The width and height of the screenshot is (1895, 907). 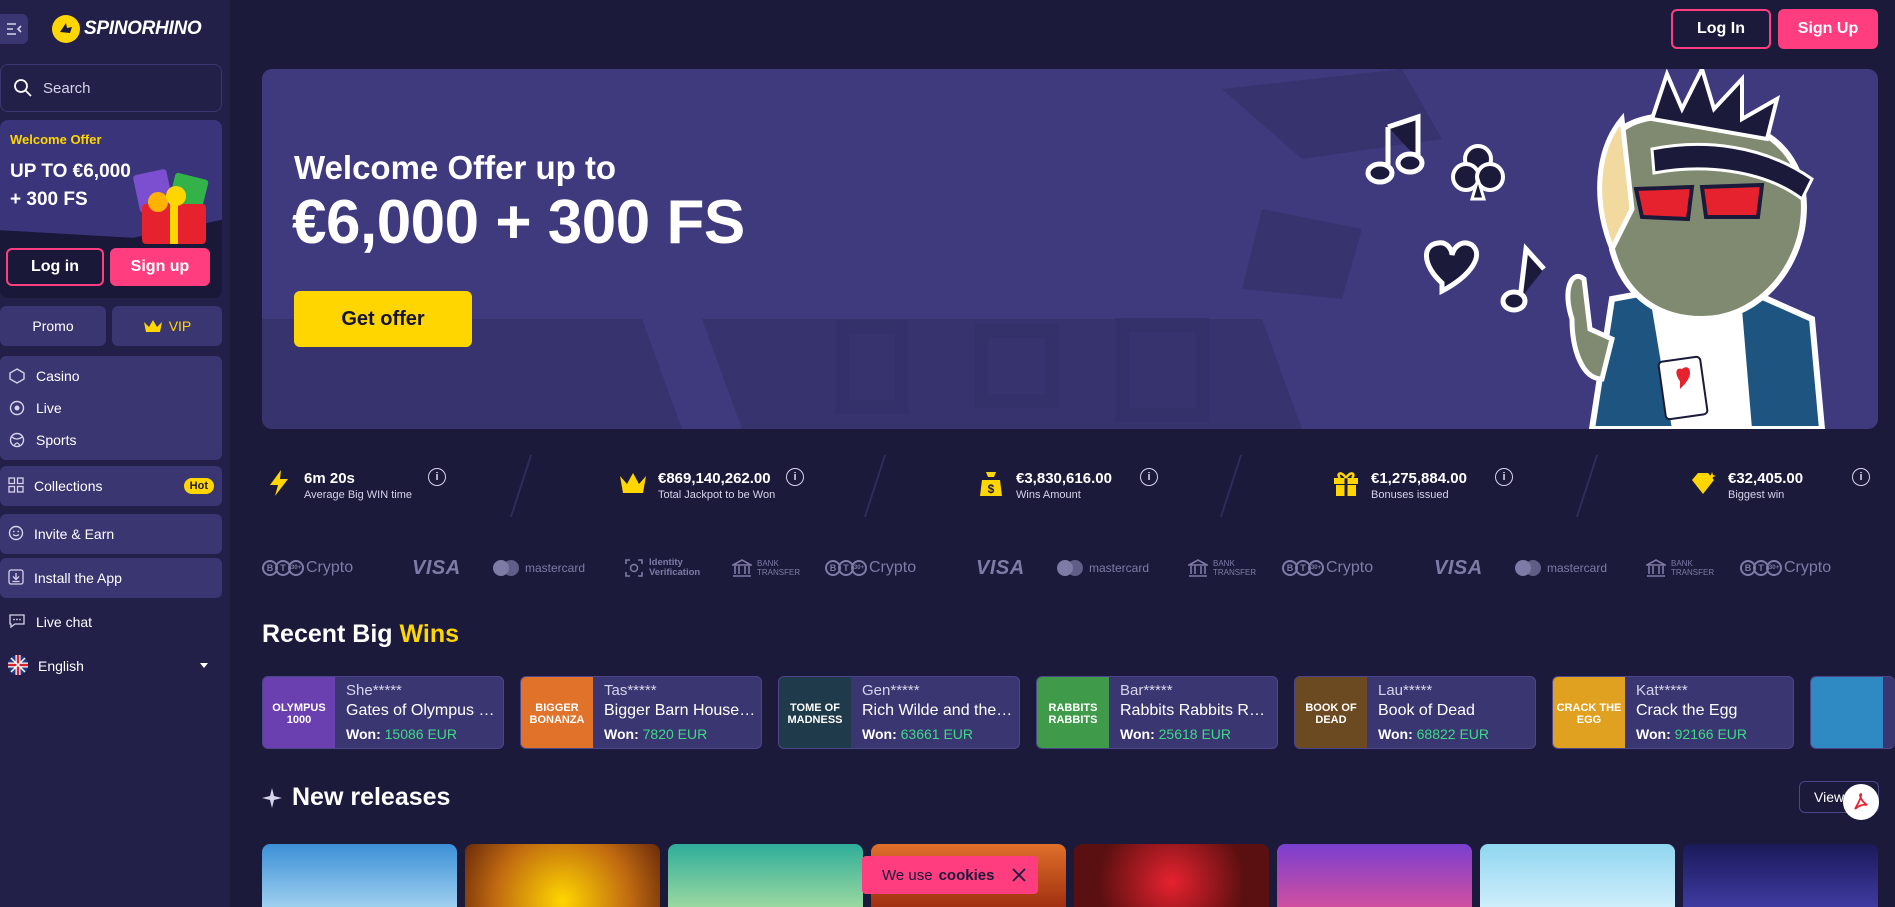 What do you see at coordinates (1196, 710) in the screenshot?
I see `game-name: Rabbits Rabbits Rabbits` at bounding box center [1196, 710].